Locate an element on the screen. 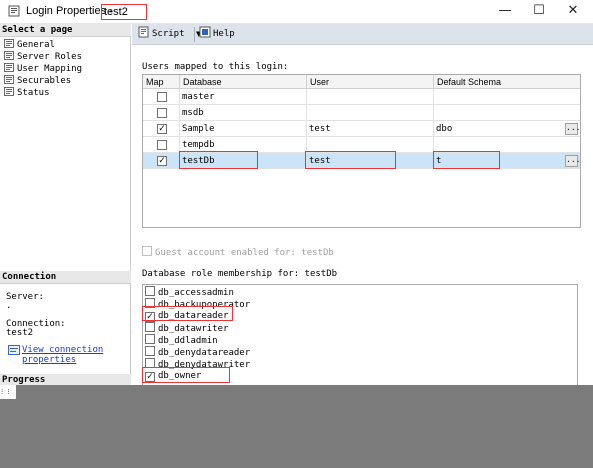 The height and width of the screenshot is (468, 593). role-item: db_denydatareader is located at coordinates (197, 352).